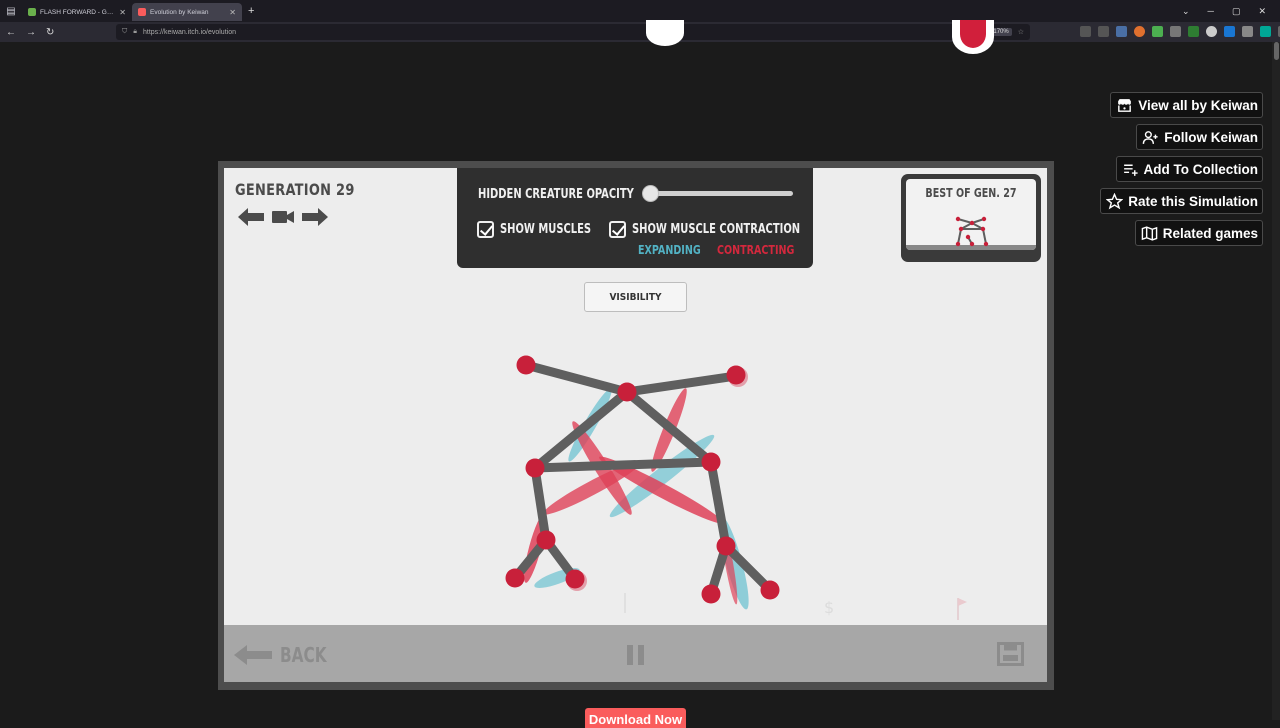 This screenshot has width=1280, height=728. I want to click on itch-favicon-icon, so click(142, 12).